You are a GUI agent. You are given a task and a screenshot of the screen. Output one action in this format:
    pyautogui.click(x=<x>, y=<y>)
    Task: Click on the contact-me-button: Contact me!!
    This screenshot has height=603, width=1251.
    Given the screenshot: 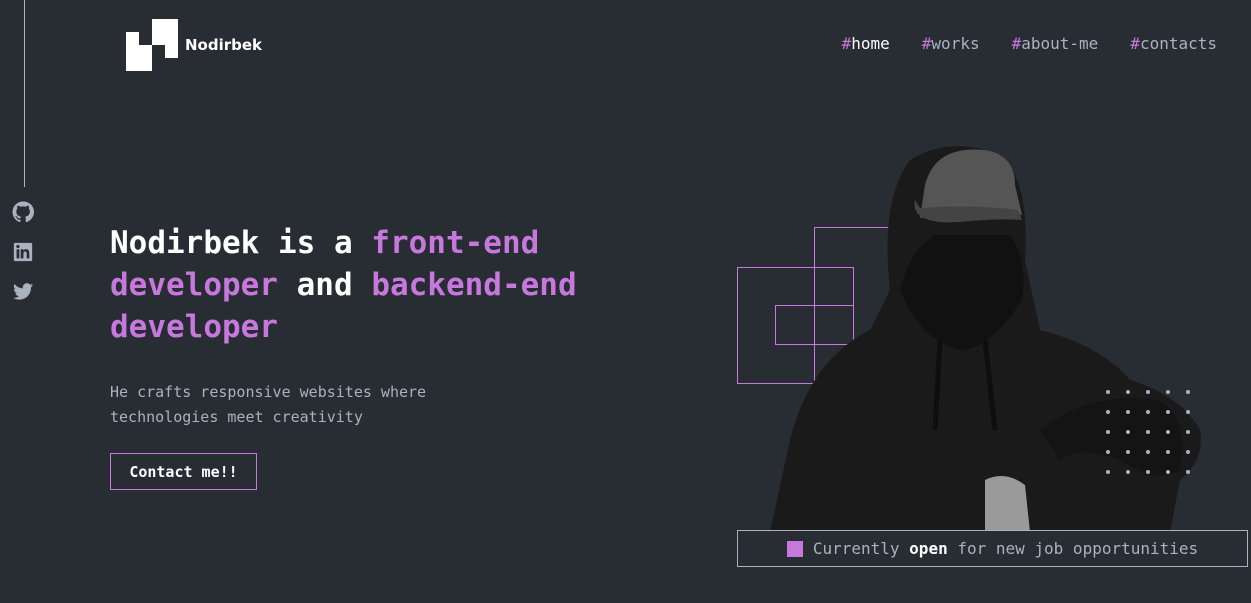 What is the action you would take?
    pyautogui.click(x=183, y=471)
    